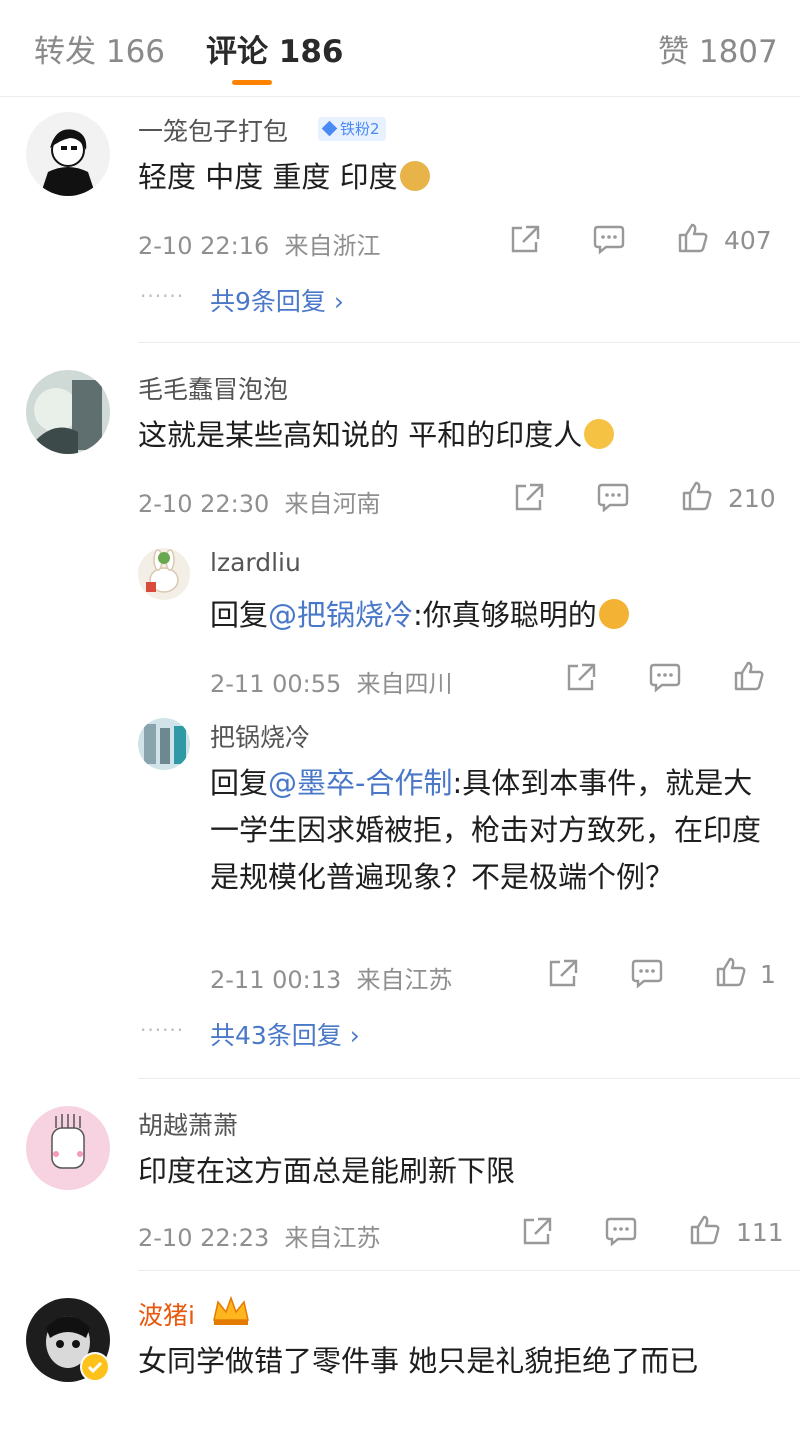 Image resolution: width=800 pixels, height=1444 pixels. What do you see at coordinates (718, 48) in the screenshot?
I see `tab-like: 赞 1807` at bounding box center [718, 48].